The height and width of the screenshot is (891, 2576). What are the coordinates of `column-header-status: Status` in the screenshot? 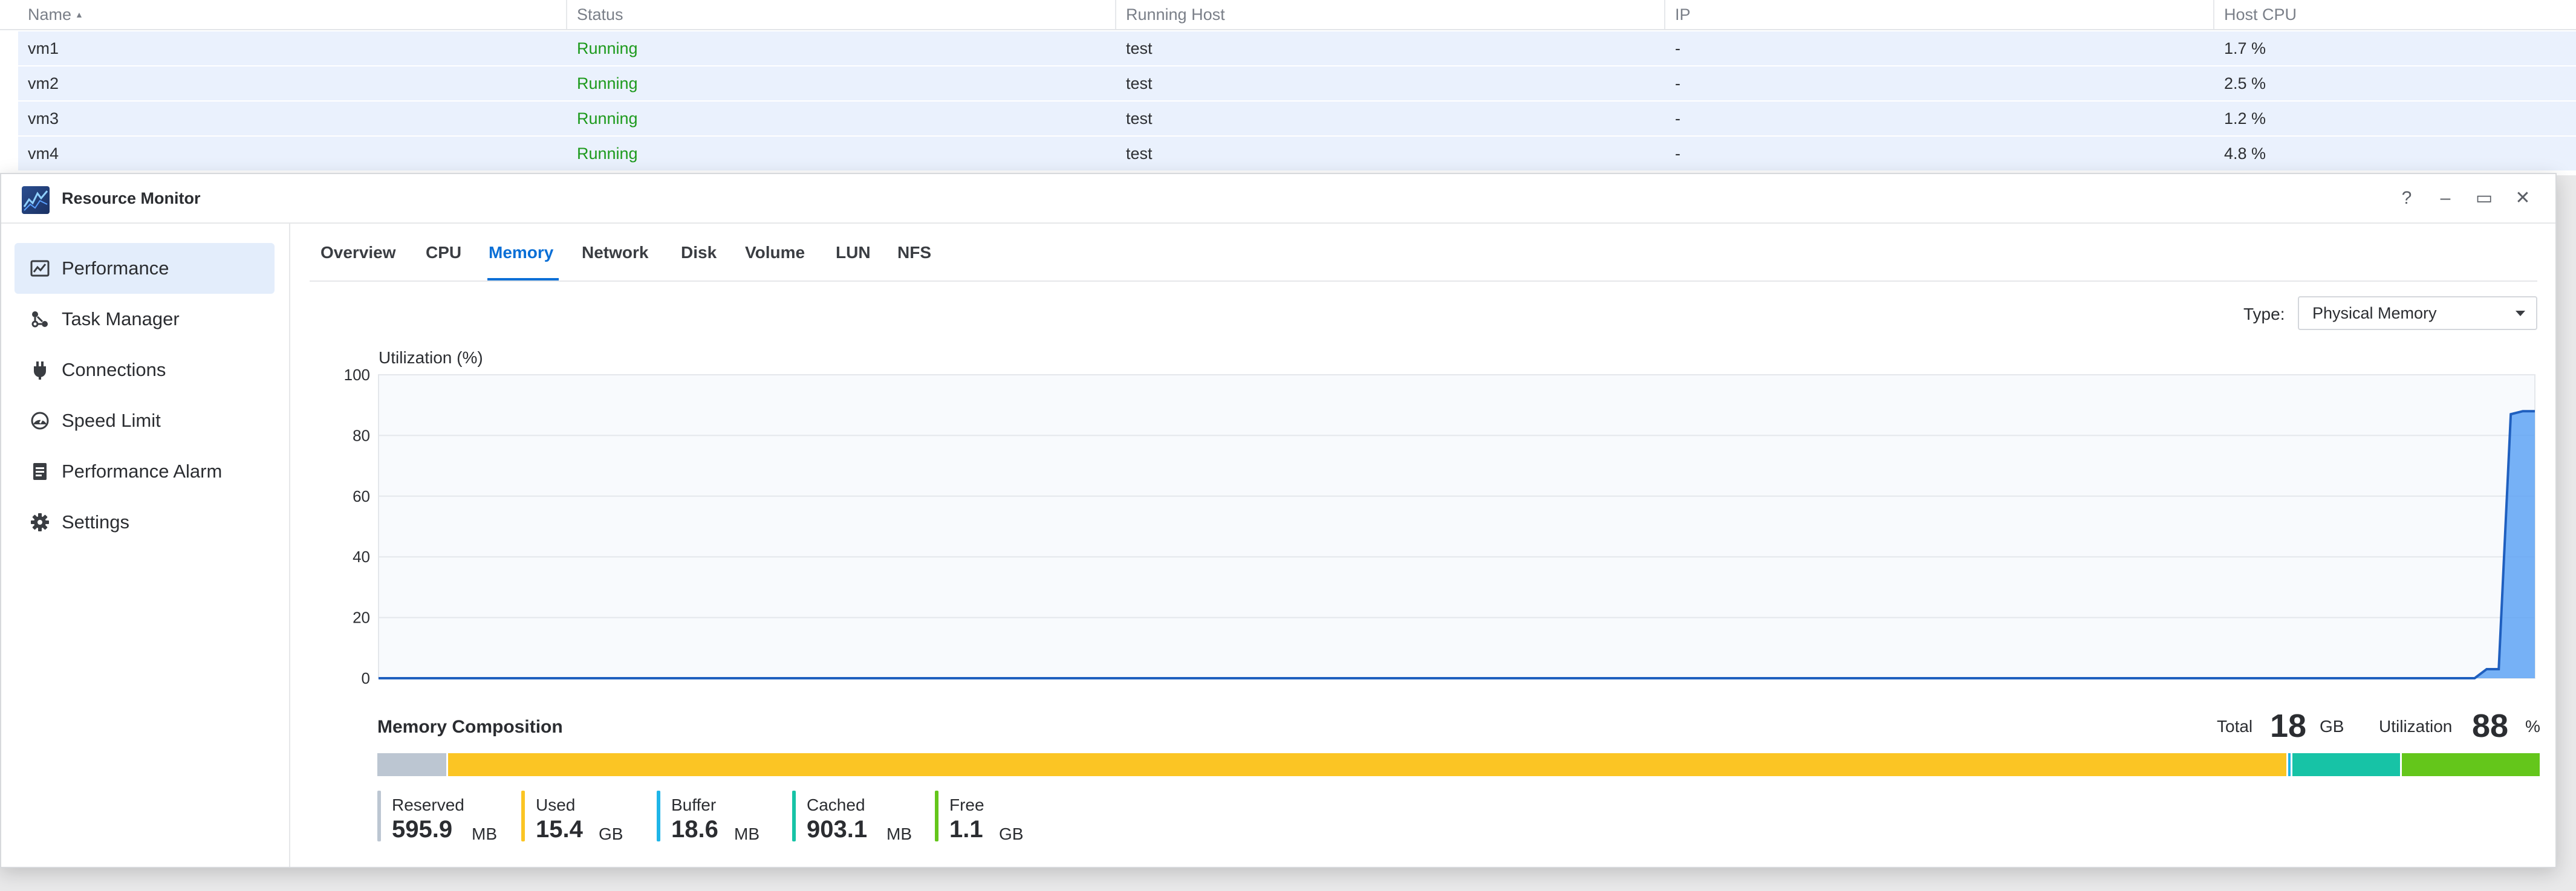 It's located at (600, 14).